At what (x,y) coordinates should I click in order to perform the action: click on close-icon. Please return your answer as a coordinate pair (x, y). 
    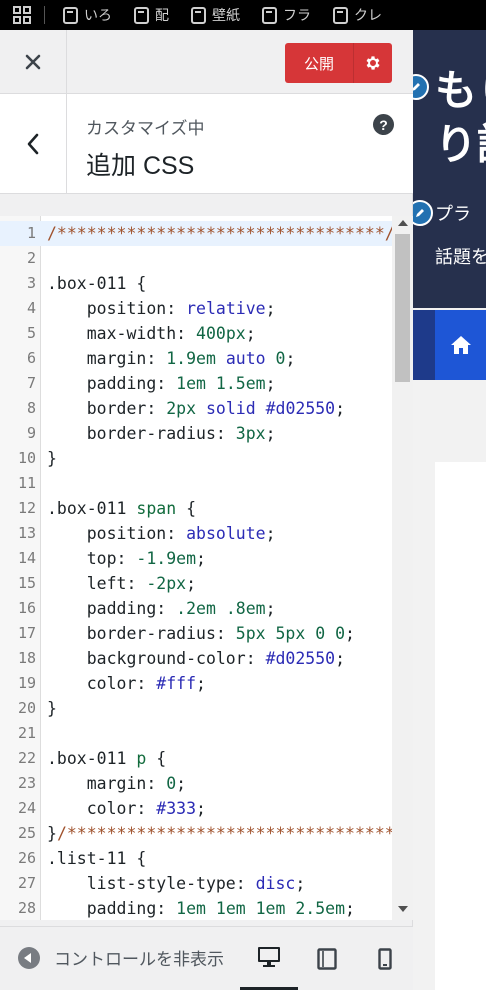
    Looking at the image, I should click on (33, 62).